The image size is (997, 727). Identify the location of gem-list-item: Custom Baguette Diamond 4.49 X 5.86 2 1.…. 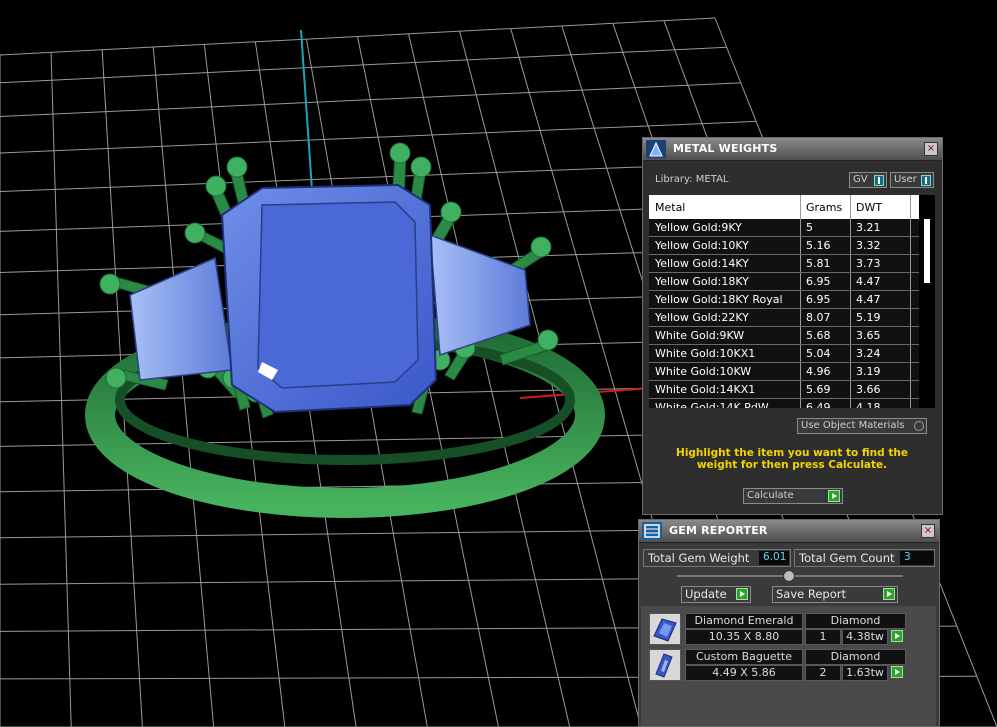
(779, 669).